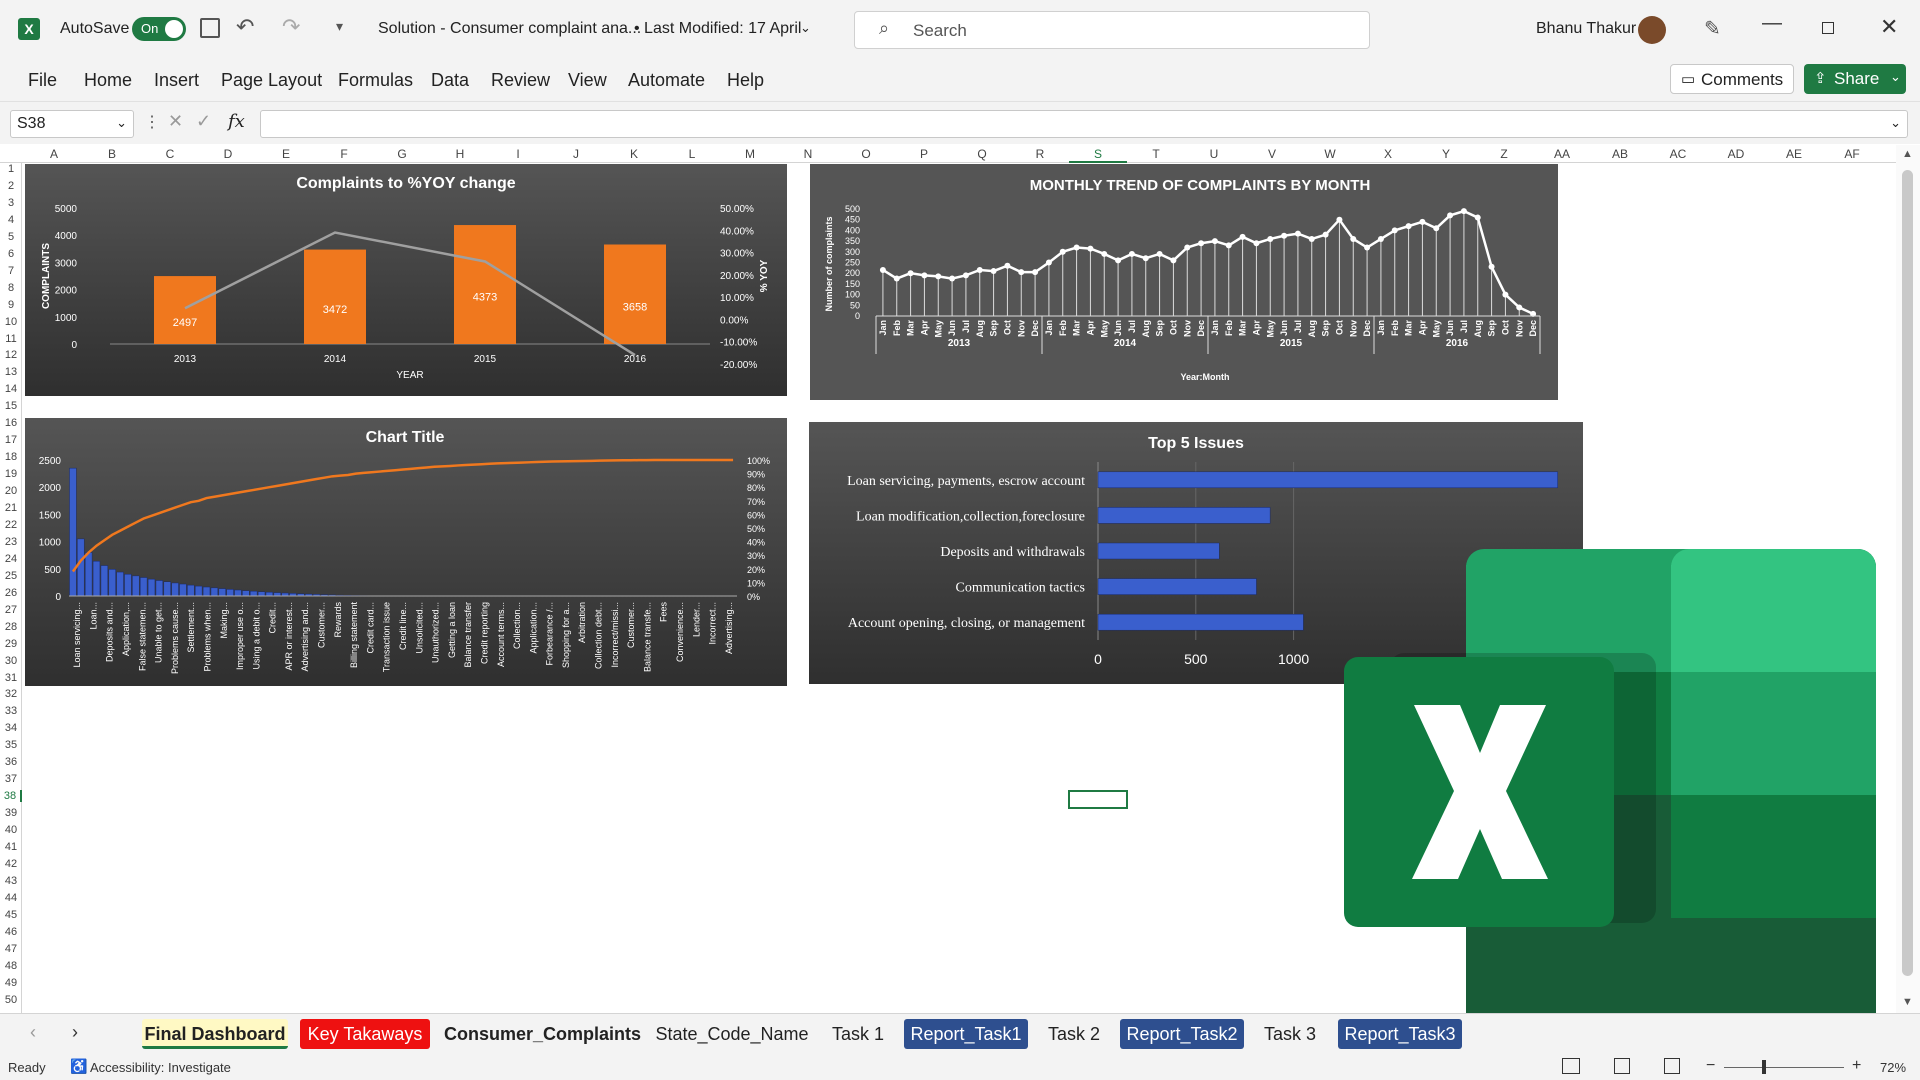 This screenshot has width=1920, height=1080. I want to click on name-box: S38 ⌄, so click(72, 124).